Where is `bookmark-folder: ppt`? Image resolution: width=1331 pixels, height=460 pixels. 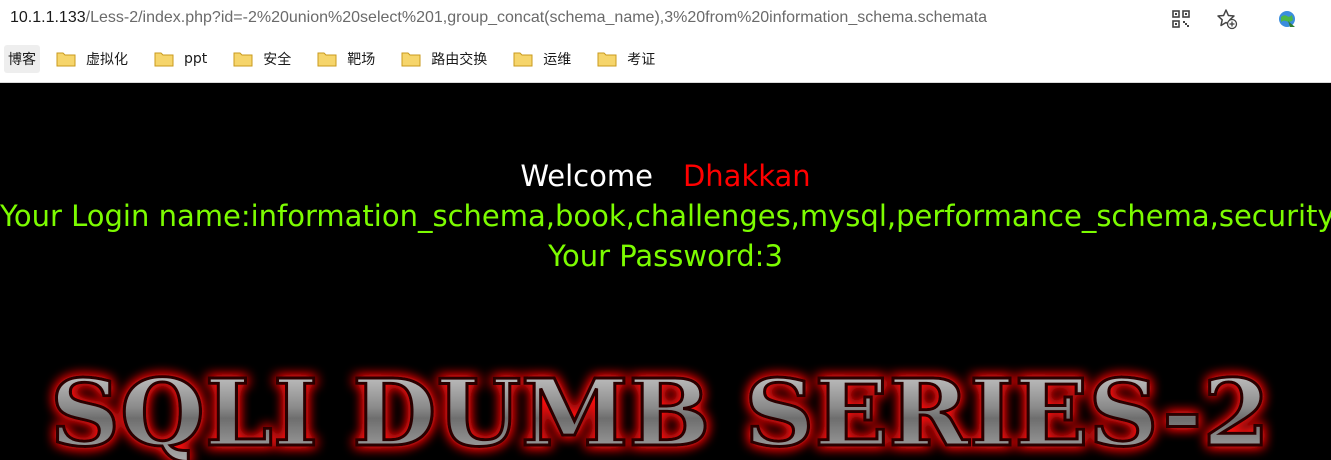
bookmark-folder: ppt is located at coordinates (180, 59).